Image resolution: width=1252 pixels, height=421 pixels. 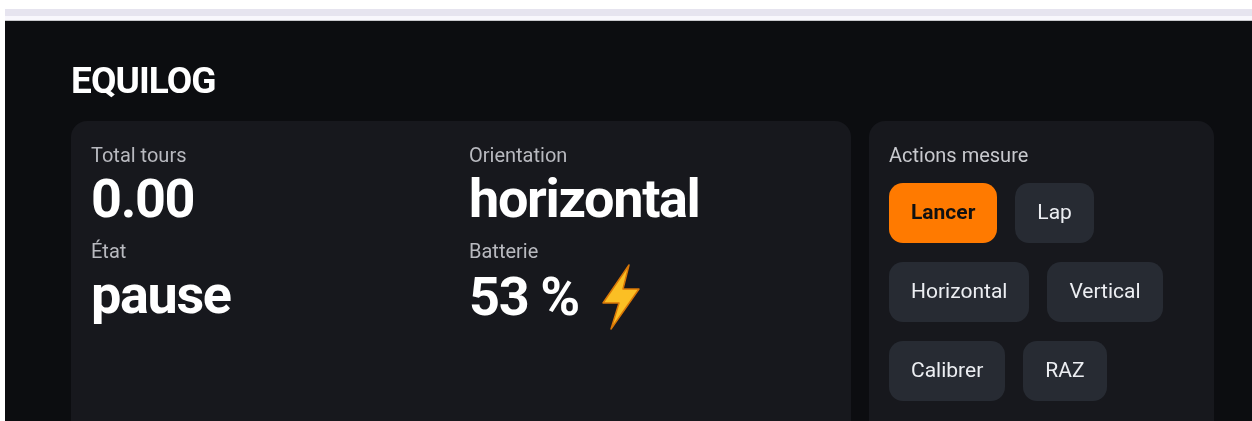 I want to click on stat-value: 53 %, so click(x=524, y=297).